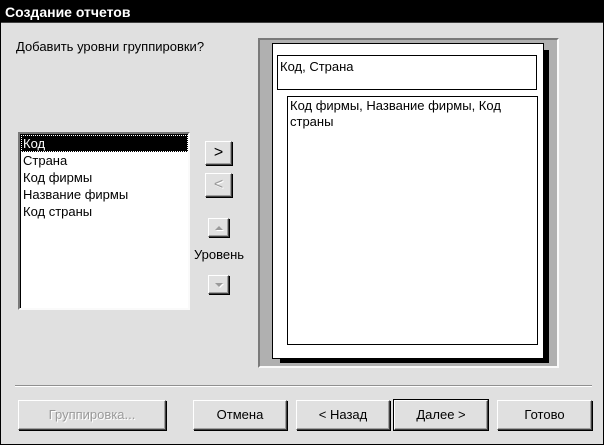 The height and width of the screenshot is (447, 606). I want to click on priority-up-button, so click(218, 227).